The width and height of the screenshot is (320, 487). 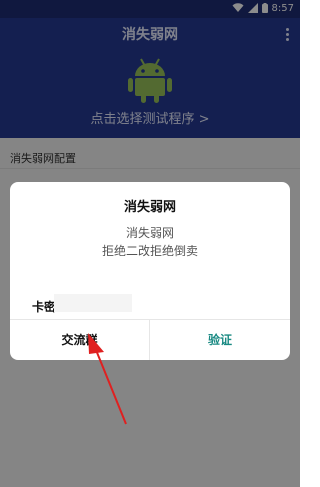 What do you see at coordinates (80, 340) in the screenshot?
I see `group-chat-button: 交流群` at bounding box center [80, 340].